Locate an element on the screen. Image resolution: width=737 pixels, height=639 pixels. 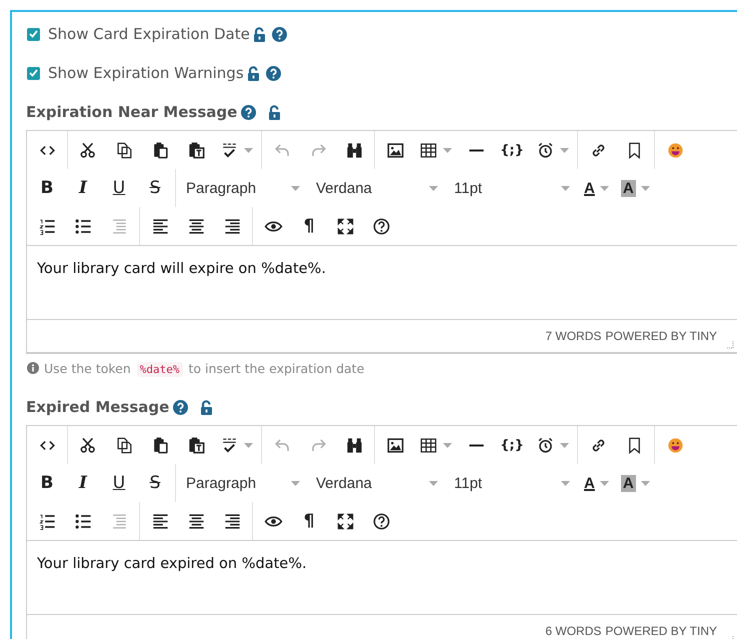
word-count: 6 WORDS is located at coordinates (573, 631).